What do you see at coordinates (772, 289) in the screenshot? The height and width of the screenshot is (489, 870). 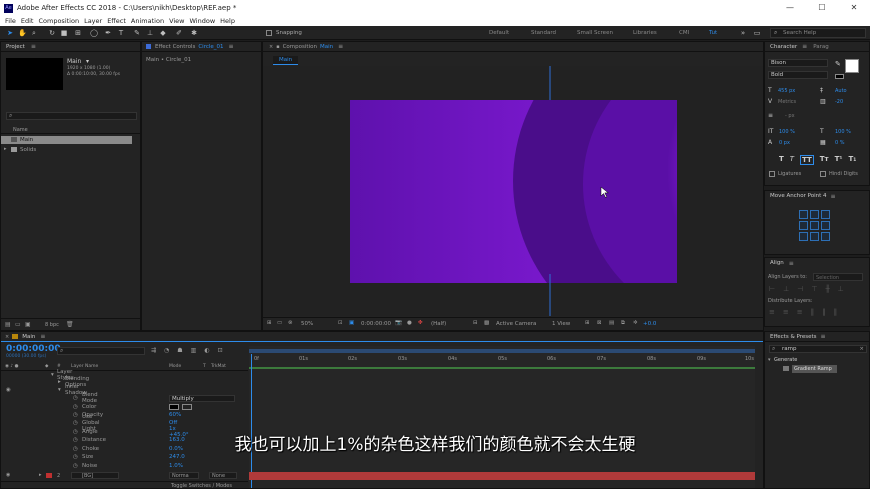 I see `align-left-icon: ⊢` at bounding box center [772, 289].